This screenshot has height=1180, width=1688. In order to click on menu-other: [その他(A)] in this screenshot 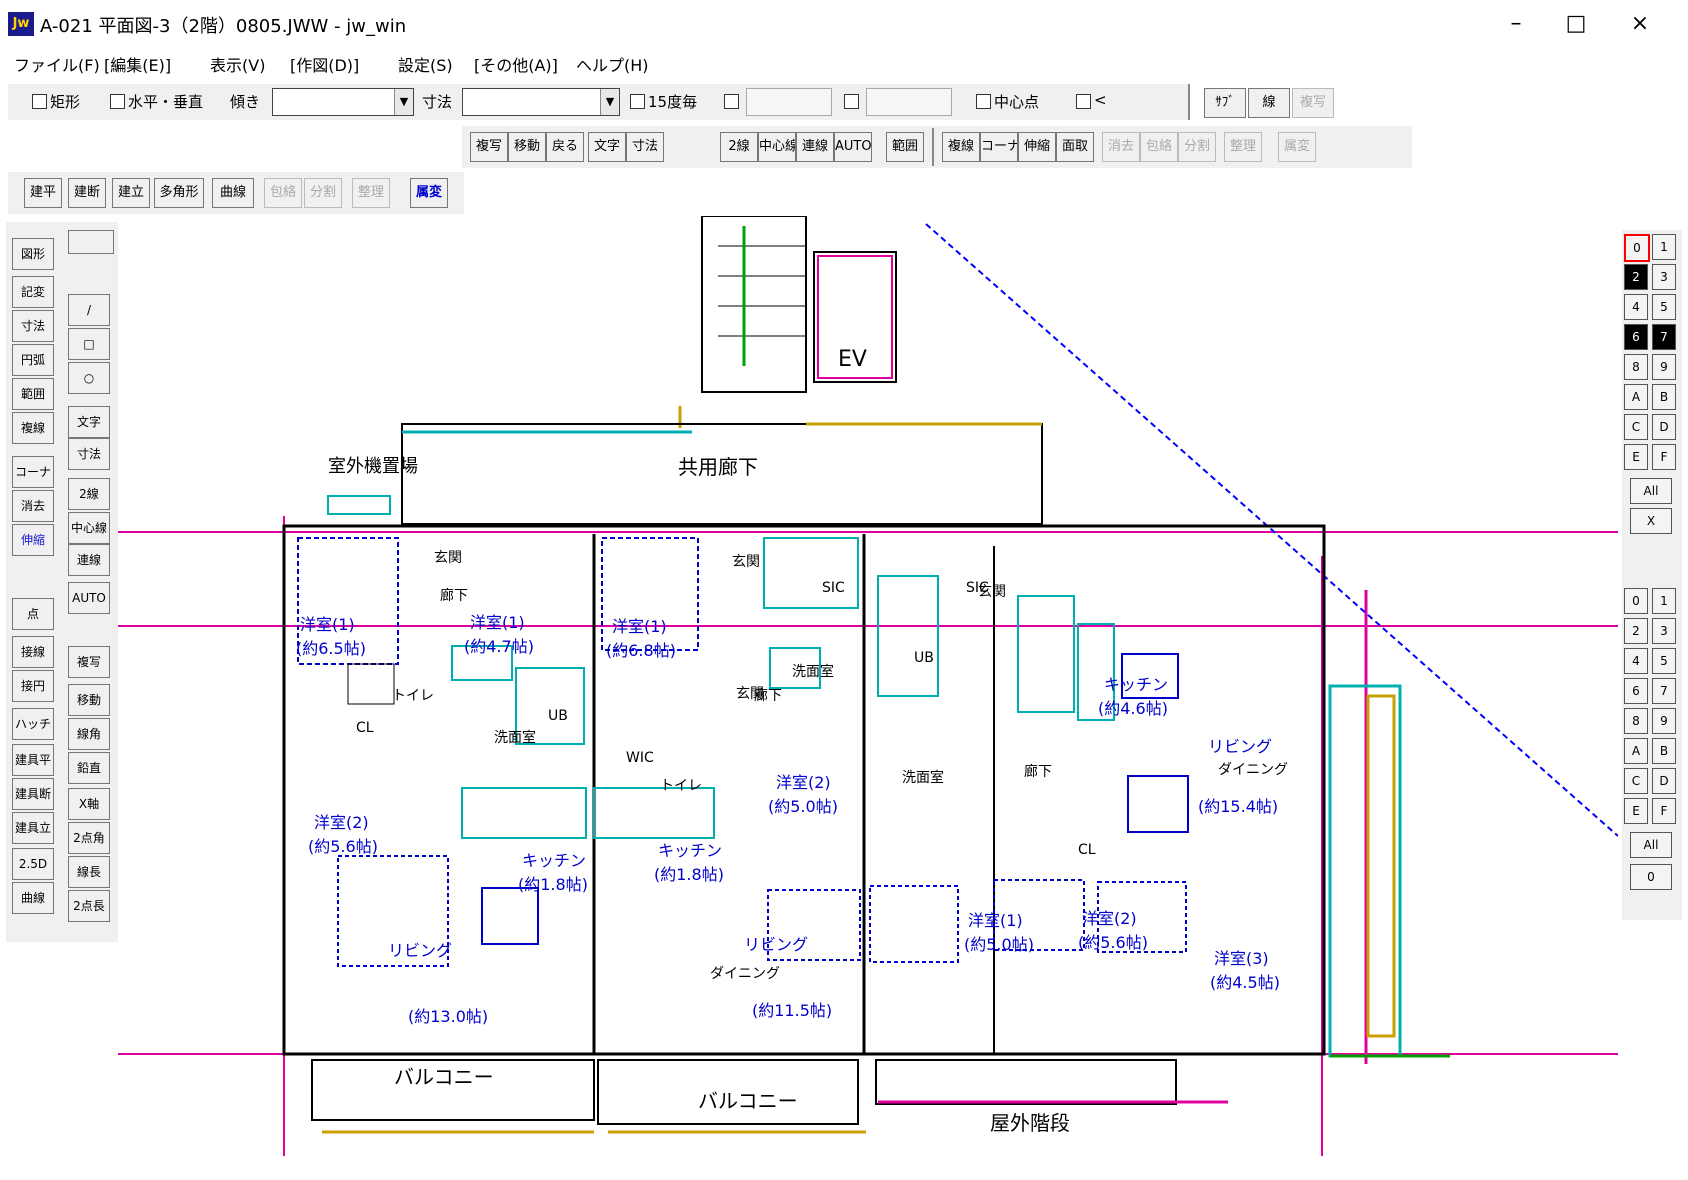, I will do `click(516, 64)`.